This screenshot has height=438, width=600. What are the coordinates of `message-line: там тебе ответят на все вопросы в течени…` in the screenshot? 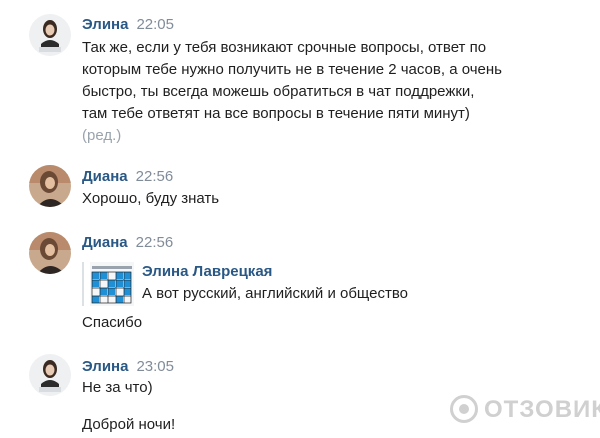 It's located at (276, 113).